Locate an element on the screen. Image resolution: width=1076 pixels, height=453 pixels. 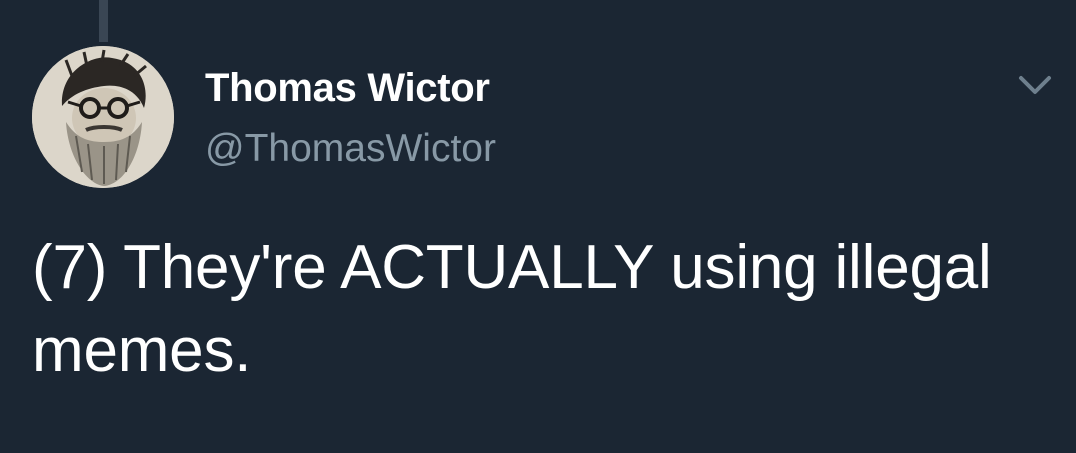
chevron-down-icon is located at coordinates (1035, 85).